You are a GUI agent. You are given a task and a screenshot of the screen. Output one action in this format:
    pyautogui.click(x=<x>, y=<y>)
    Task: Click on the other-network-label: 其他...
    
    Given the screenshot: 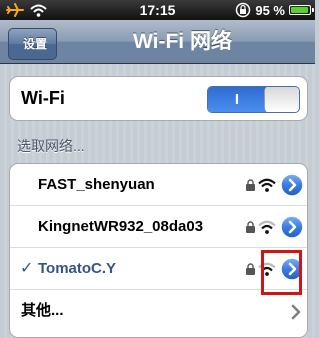 What is the action you would take?
    pyautogui.click(x=42, y=310)
    